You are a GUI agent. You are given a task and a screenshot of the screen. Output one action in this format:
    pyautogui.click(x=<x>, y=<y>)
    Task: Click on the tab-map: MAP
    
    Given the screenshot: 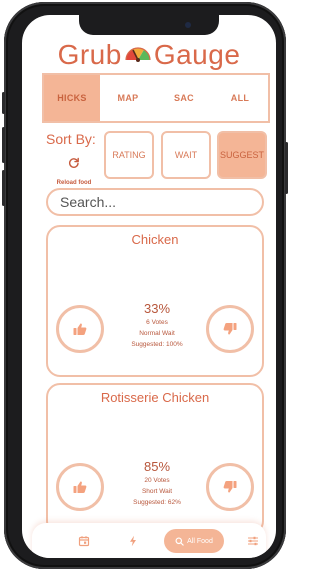 What is the action you would take?
    pyautogui.click(x=128, y=98)
    